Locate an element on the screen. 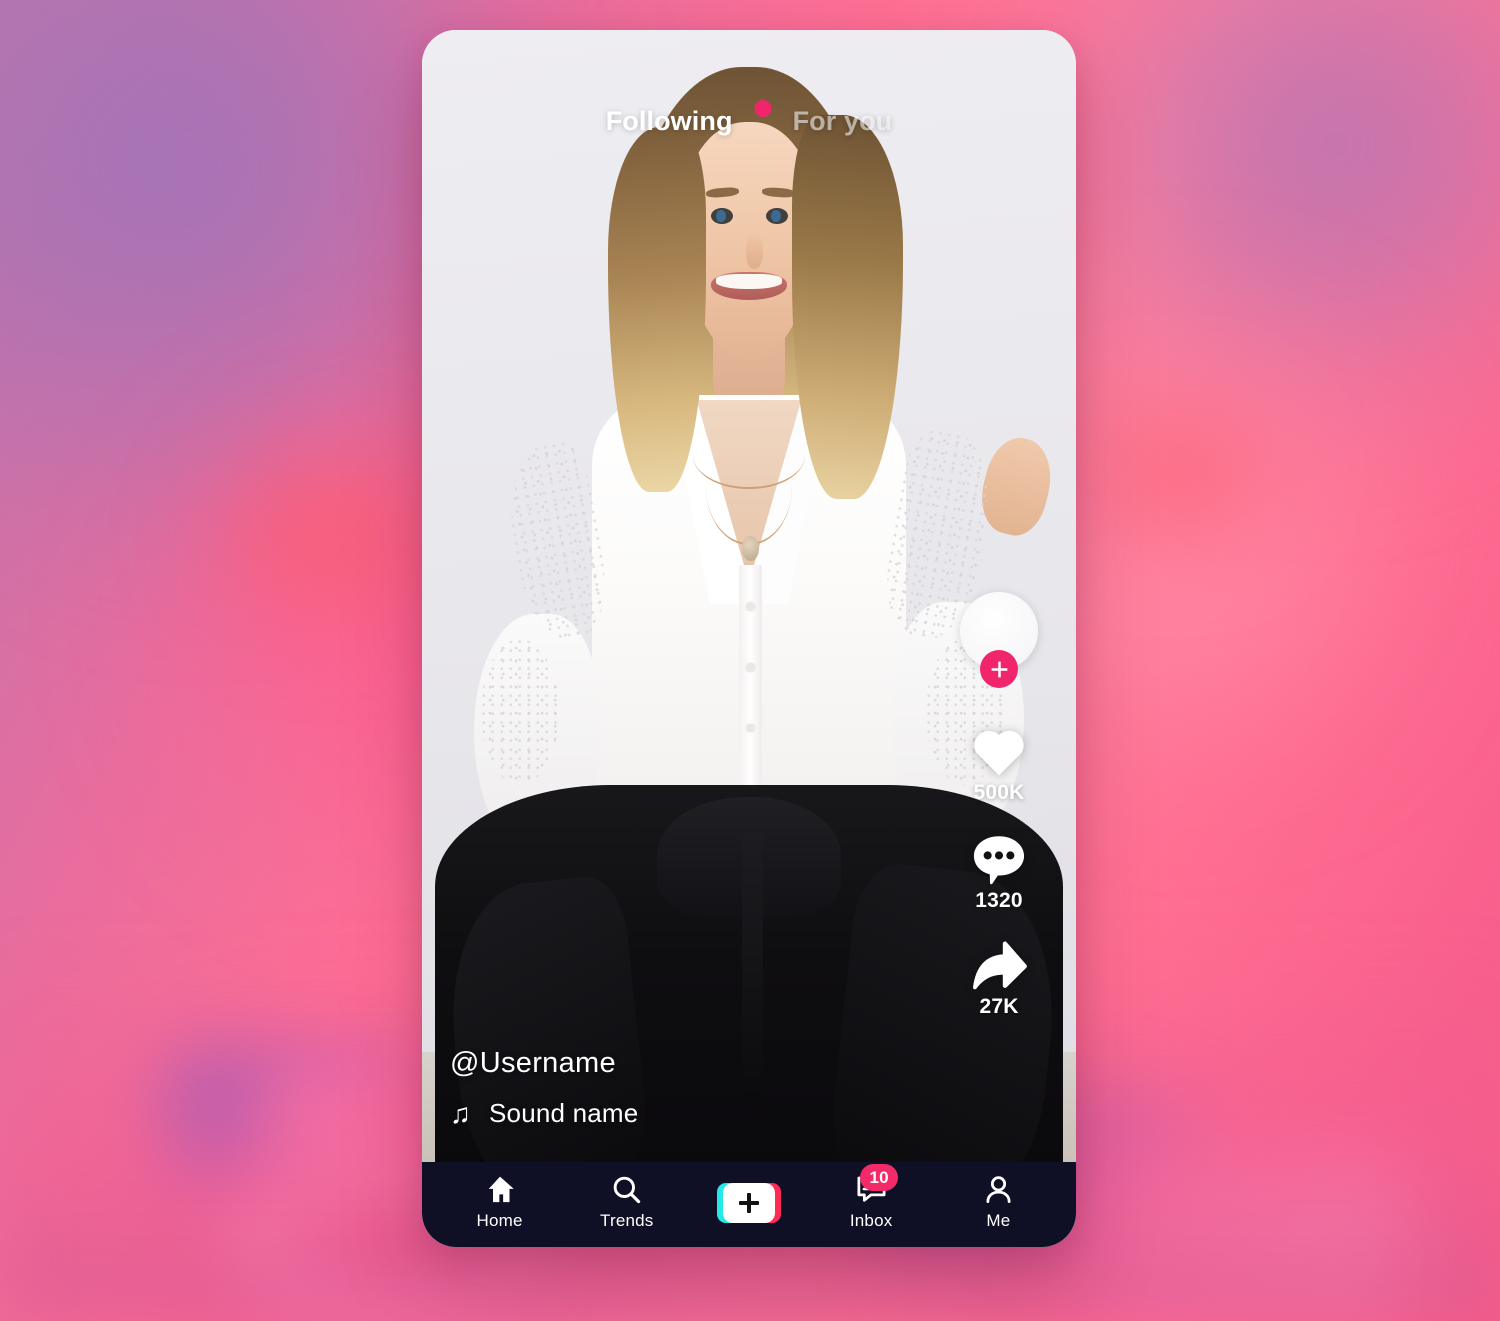 Image resolution: width=1500 pixels, height=1321 pixels. video-meta: @Username ♫ Sound name is located at coordinates (544, 1088).